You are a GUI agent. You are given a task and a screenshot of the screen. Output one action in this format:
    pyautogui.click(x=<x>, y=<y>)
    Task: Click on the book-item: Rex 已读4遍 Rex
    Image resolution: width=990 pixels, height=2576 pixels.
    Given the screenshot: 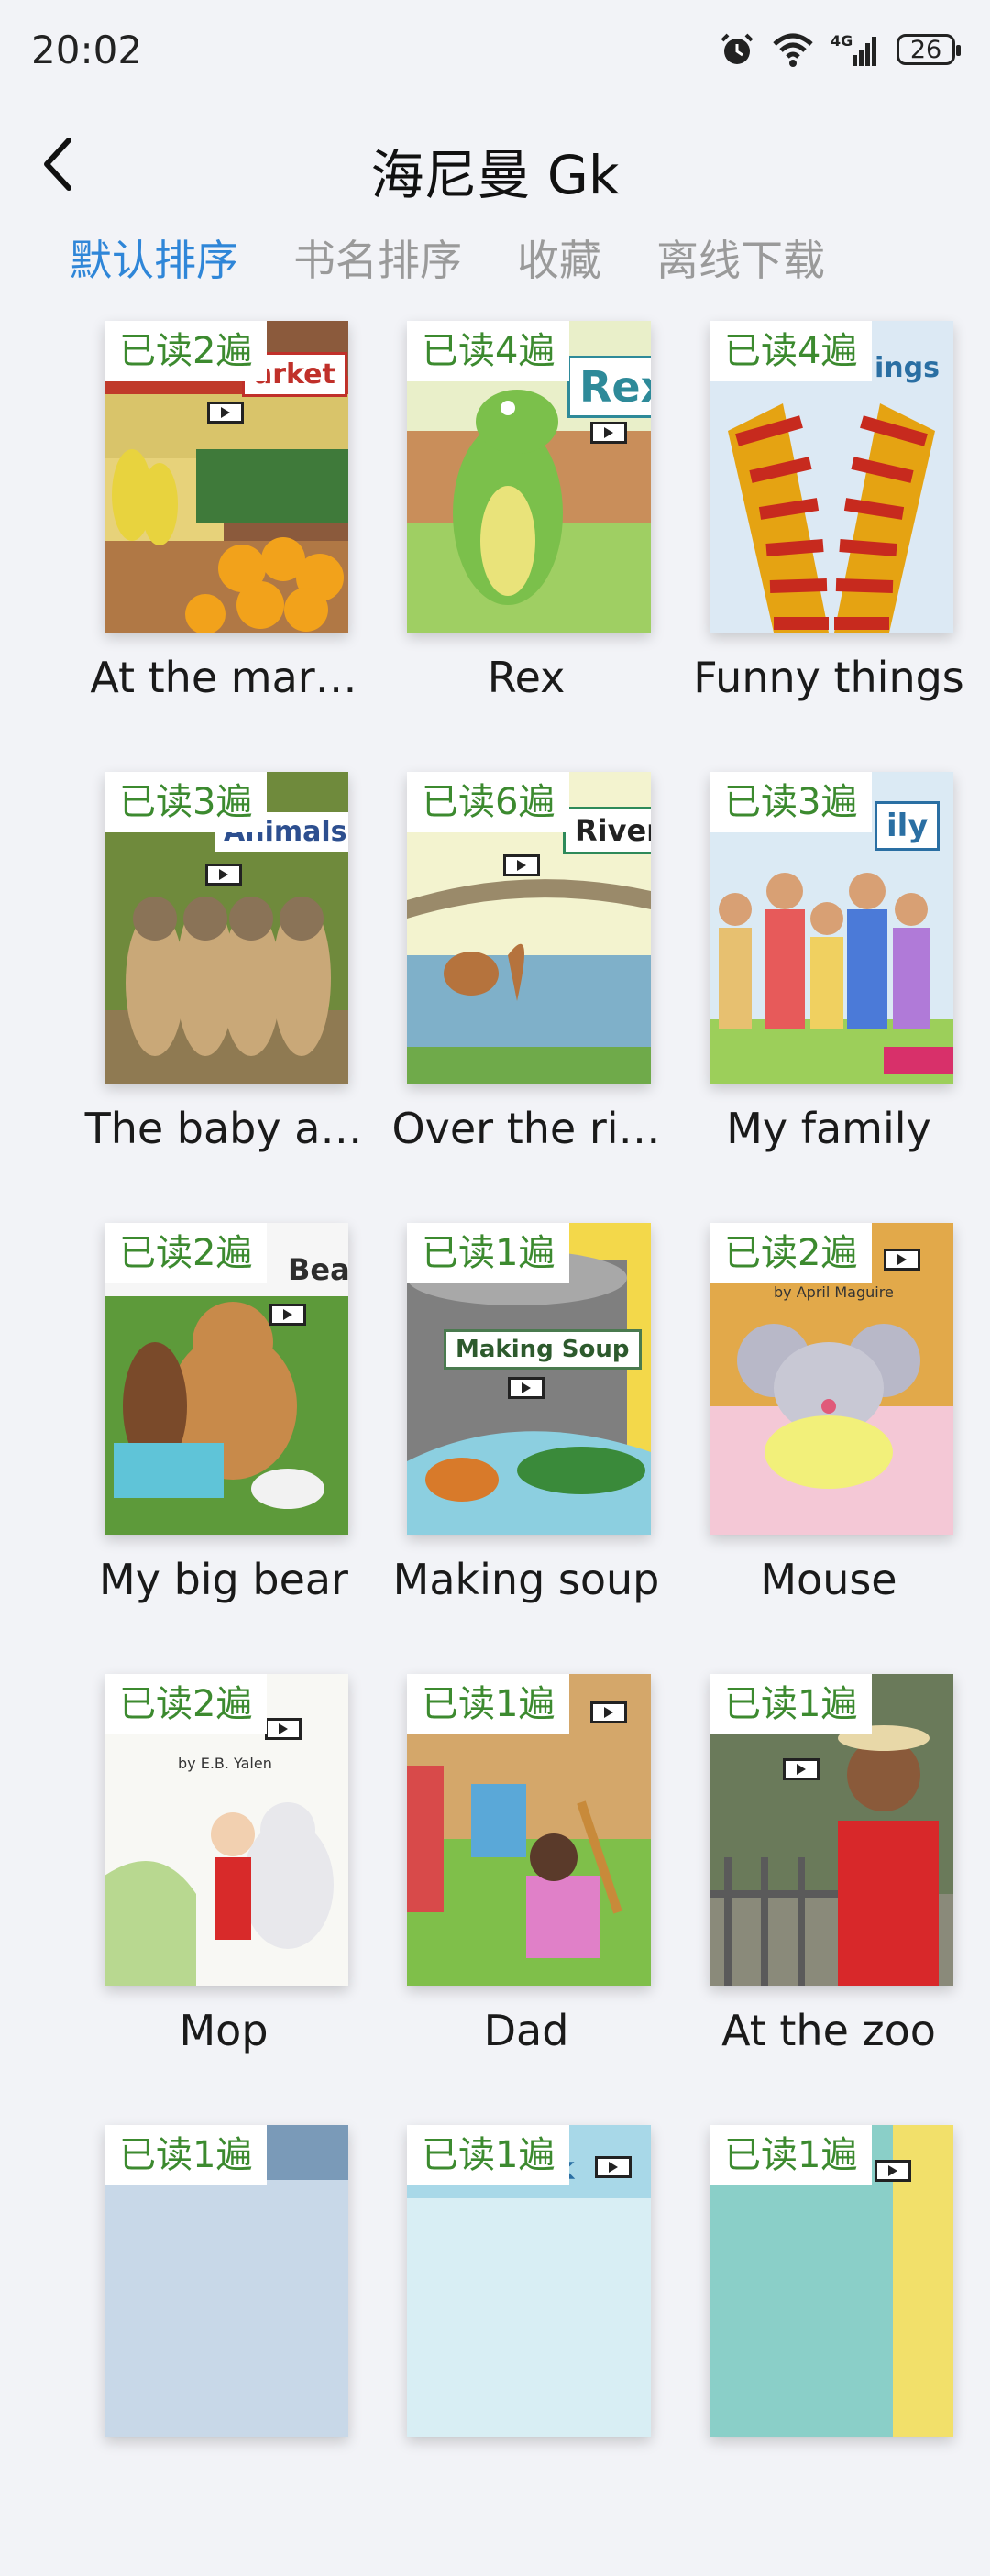 What is the action you would take?
    pyautogui.click(x=497, y=546)
    